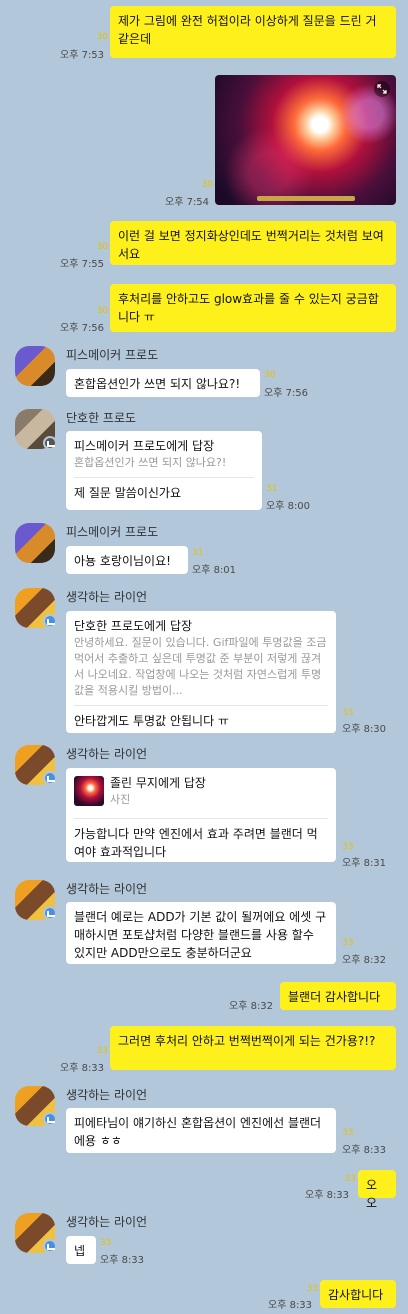 The image size is (408, 1314). Describe the element at coordinates (214, 570) in the screenshot. I see `timestamp: 오후 8:01` at that location.